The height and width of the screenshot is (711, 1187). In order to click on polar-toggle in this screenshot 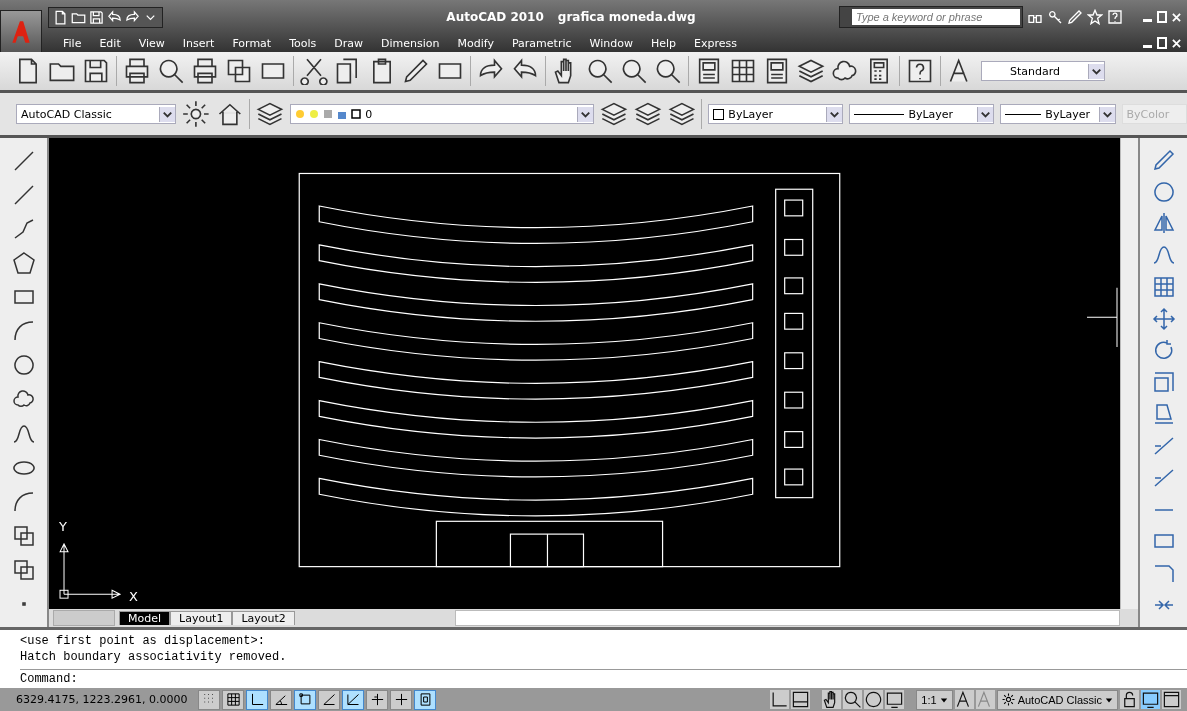, I will do `click(281, 699)`.